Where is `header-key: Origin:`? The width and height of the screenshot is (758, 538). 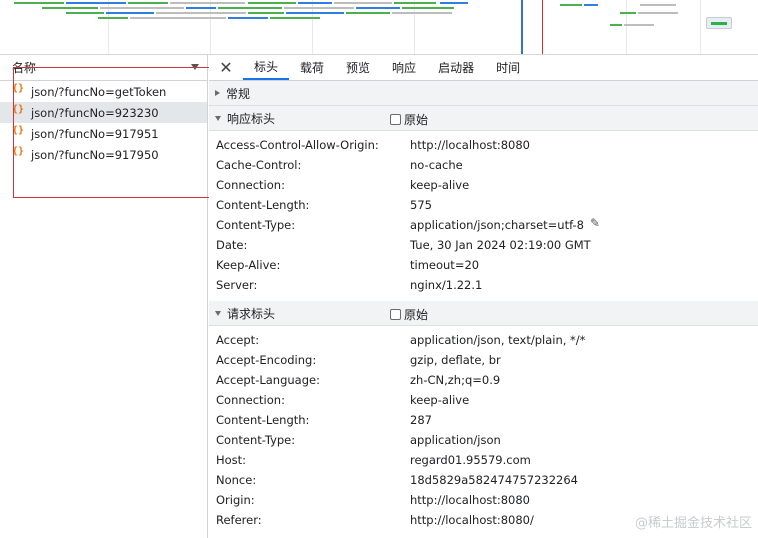 header-key: Origin: is located at coordinates (235, 500).